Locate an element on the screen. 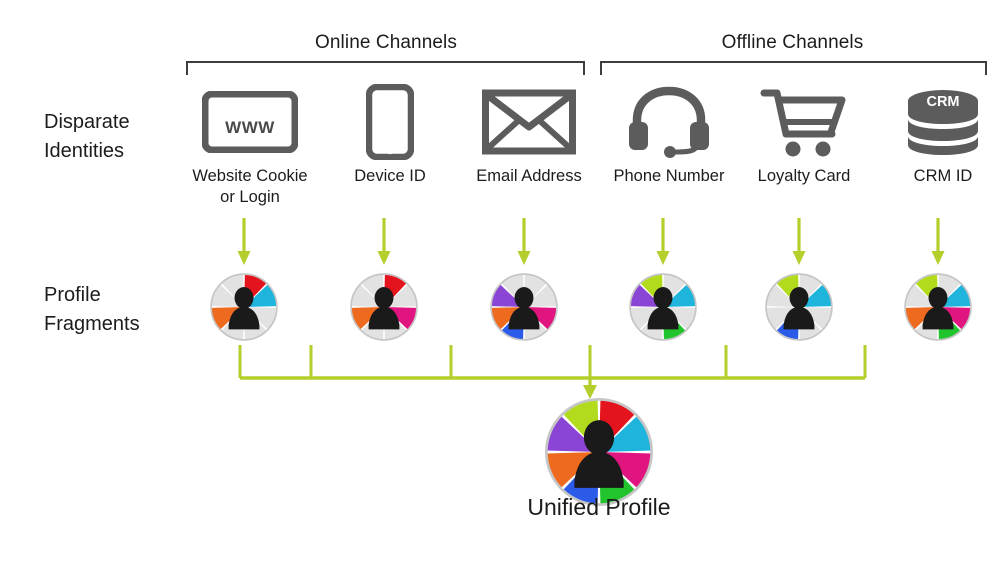 The width and height of the screenshot is (999, 562). arrow-loyalty-to-fragment is located at coordinates (799, 241).